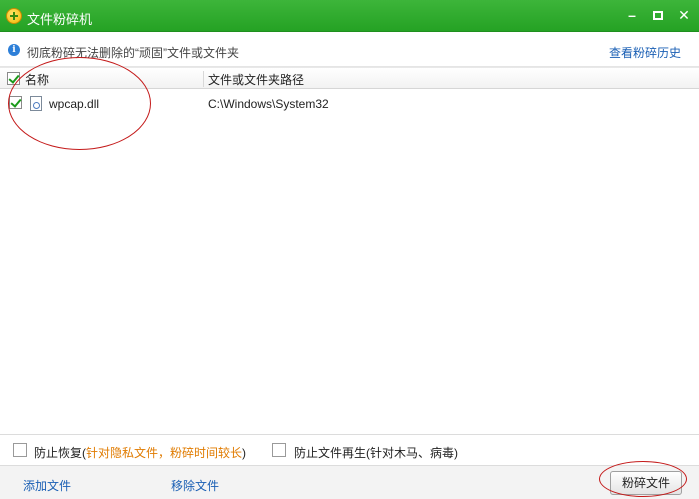 The width and height of the screenshot is (699, 499). I want to click on prevent-regeneration-label: 防止文件再生(针对木马、病毒), so click(376, 452).